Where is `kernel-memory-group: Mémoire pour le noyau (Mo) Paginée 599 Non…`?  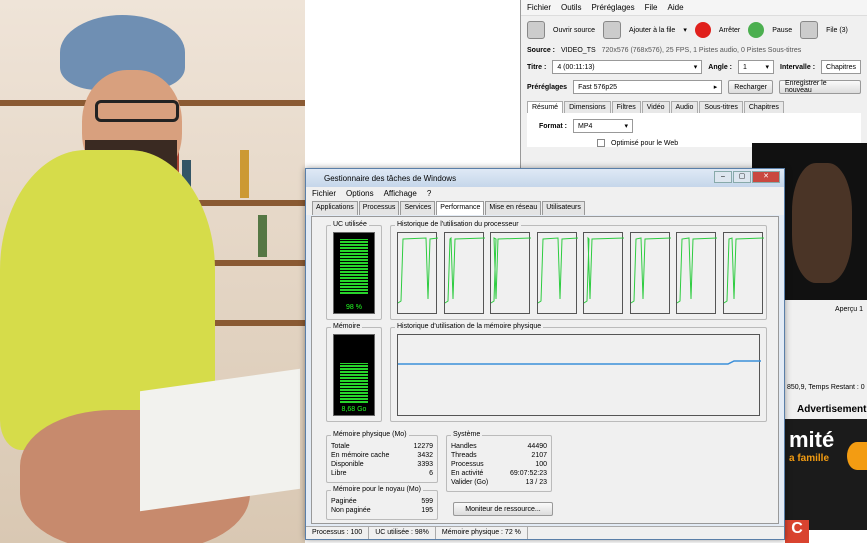
kernel-memory-group: Mémoire pour le noyau (Mo) Paginée 599 Non… is located at coordinates (382, 503).